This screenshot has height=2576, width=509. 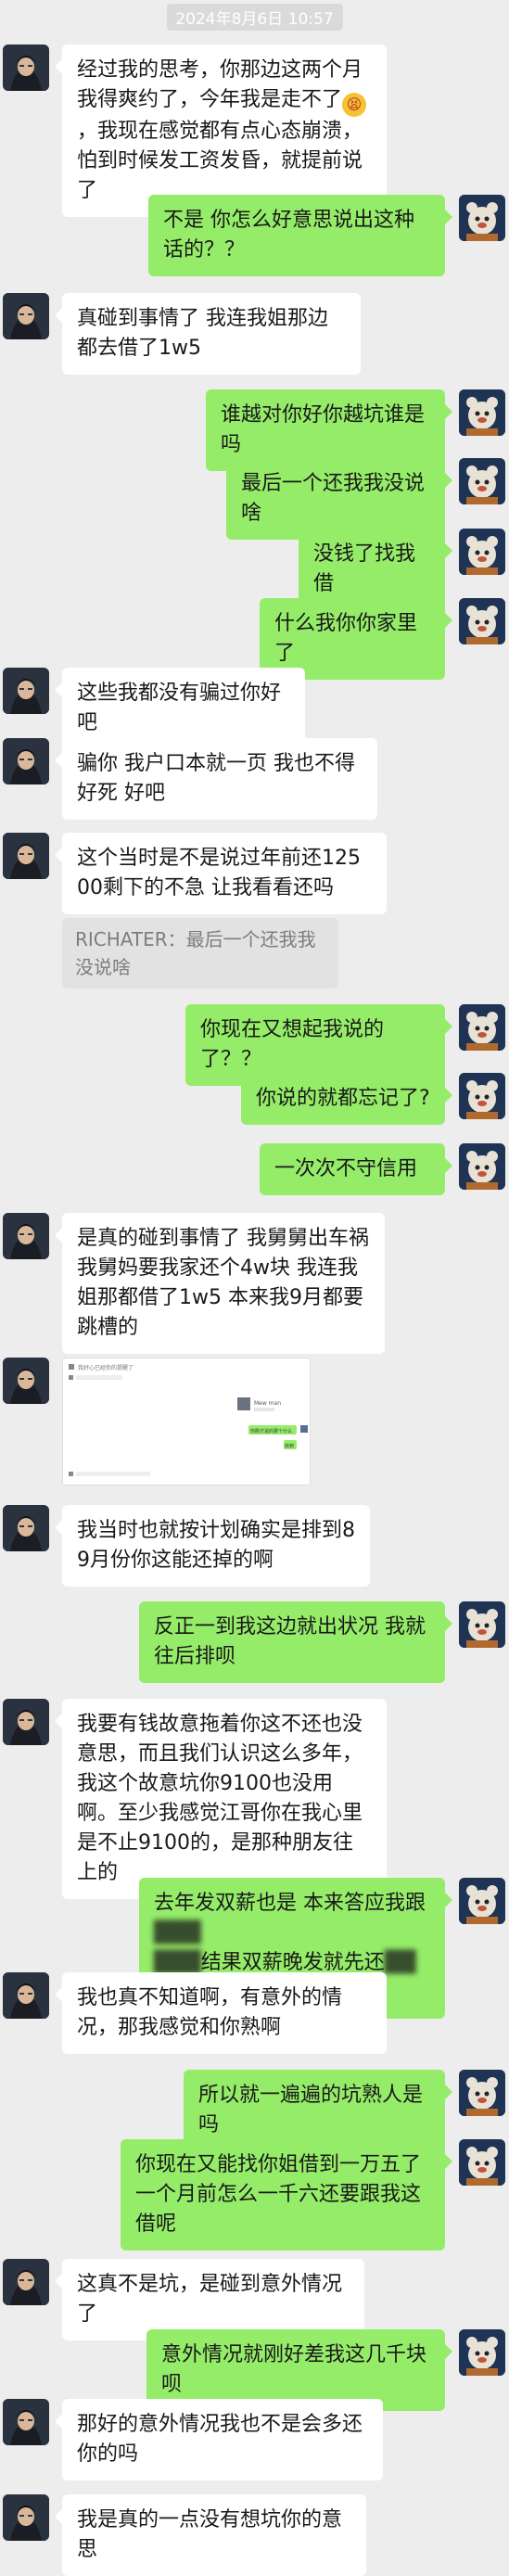 I want to click on chat-screenshot-image: 我好心已经你的提醒了 Mew man 你刚才说的那个什么 收到, so click(x=186, y=1422).